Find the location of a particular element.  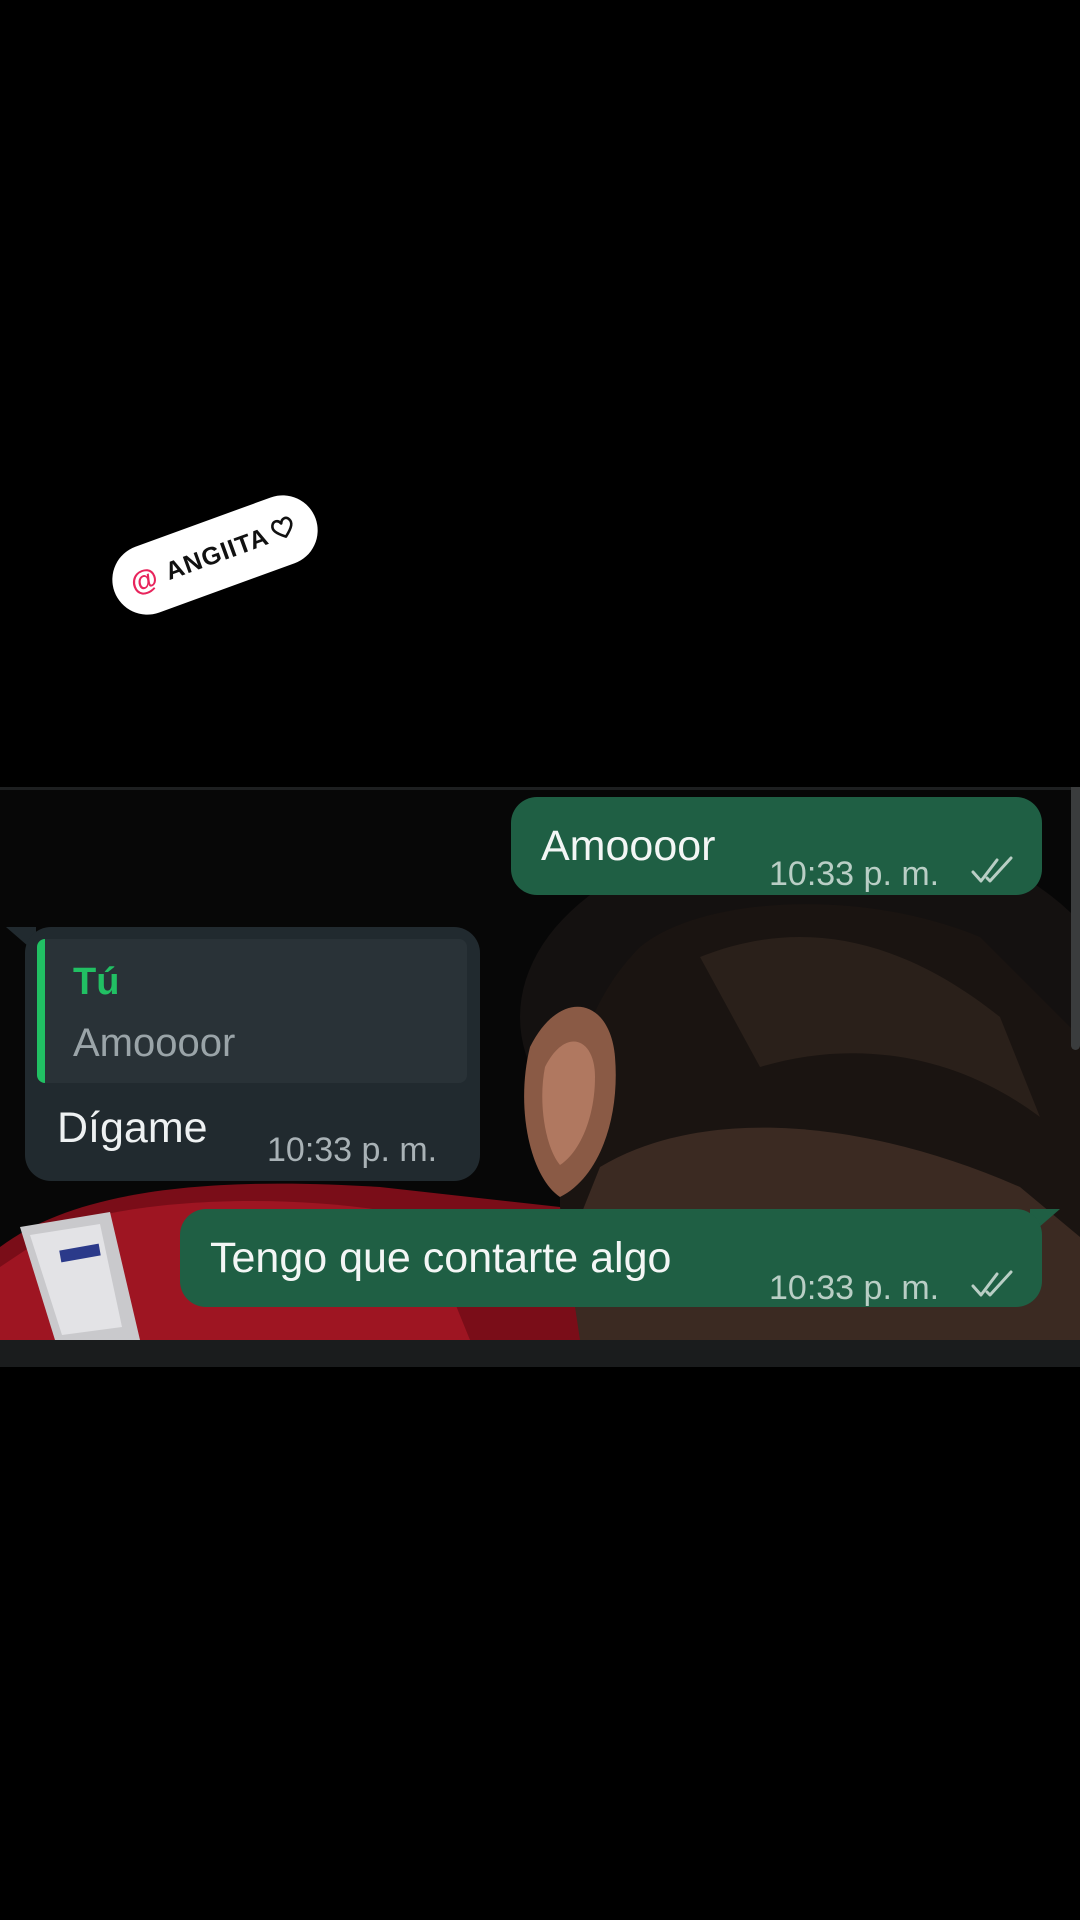

outgoing-message: Tengo que contarte algo 10:33 p. m. is located at coordinates (611, 1258).